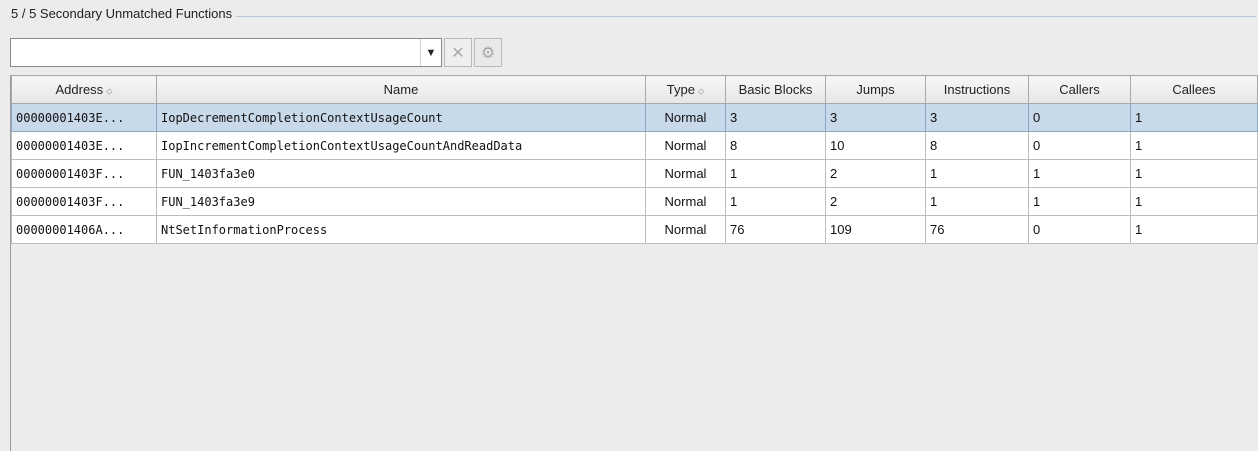  What do you see at coordinates (875, 229) in the screenshot?
I see `cell-jumps: 109` at bounding box center [875, 229].